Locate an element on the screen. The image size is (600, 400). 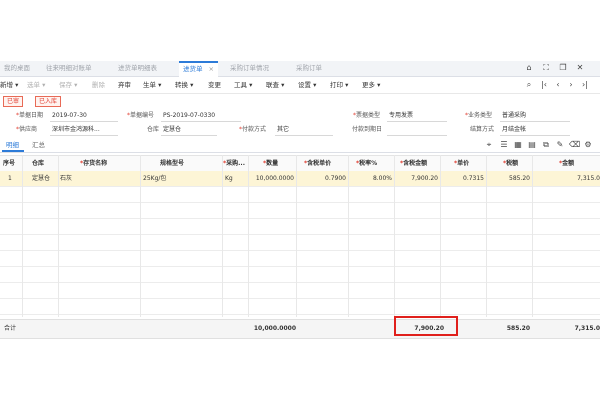
cell-qty: 10,000.0000 is located at coordinates (271, 178).